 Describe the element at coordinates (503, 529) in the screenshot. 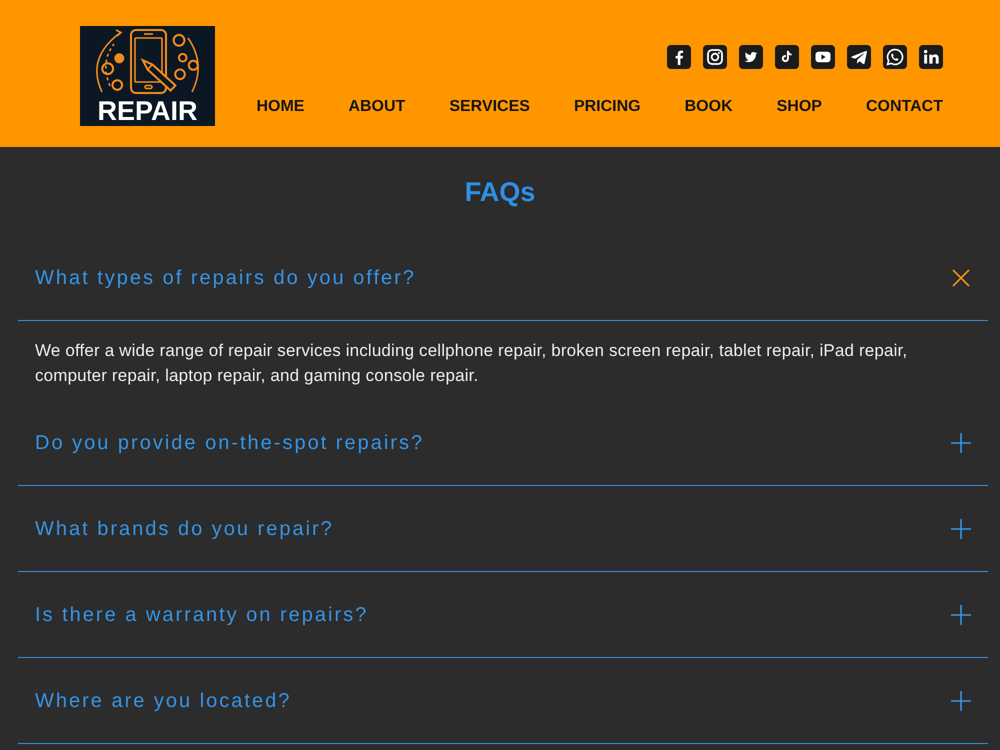

I see `faq-question: What brands do you repair?` at that location.